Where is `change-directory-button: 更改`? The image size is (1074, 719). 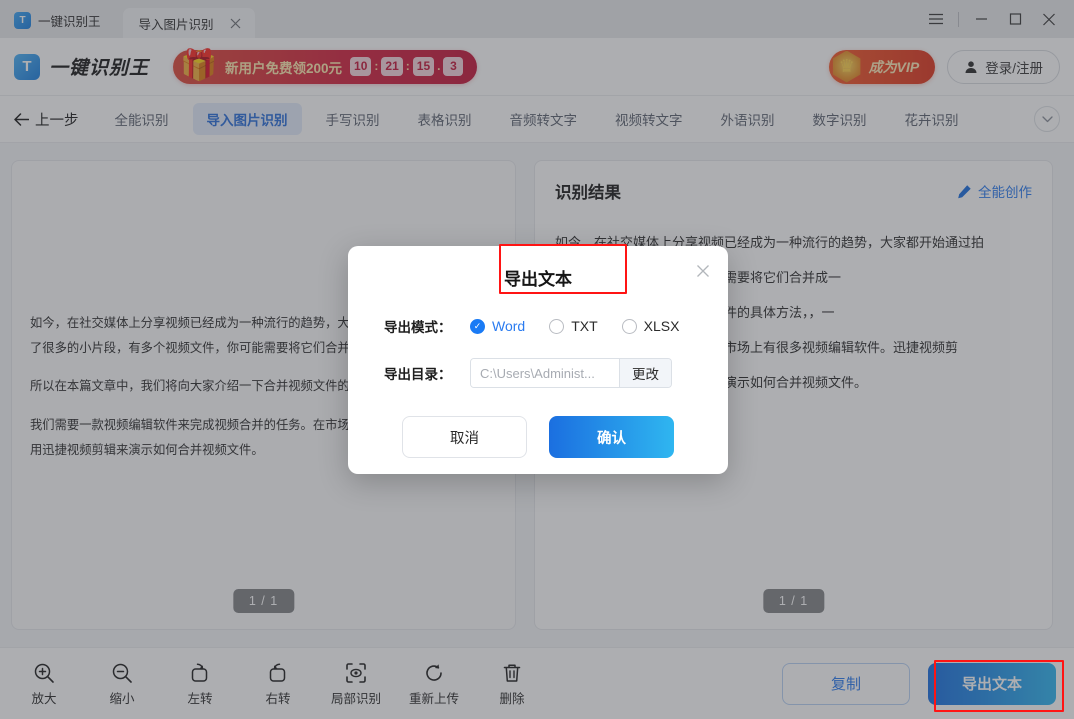
change-directory-button: 更改 is located at coordinates (645, 373).